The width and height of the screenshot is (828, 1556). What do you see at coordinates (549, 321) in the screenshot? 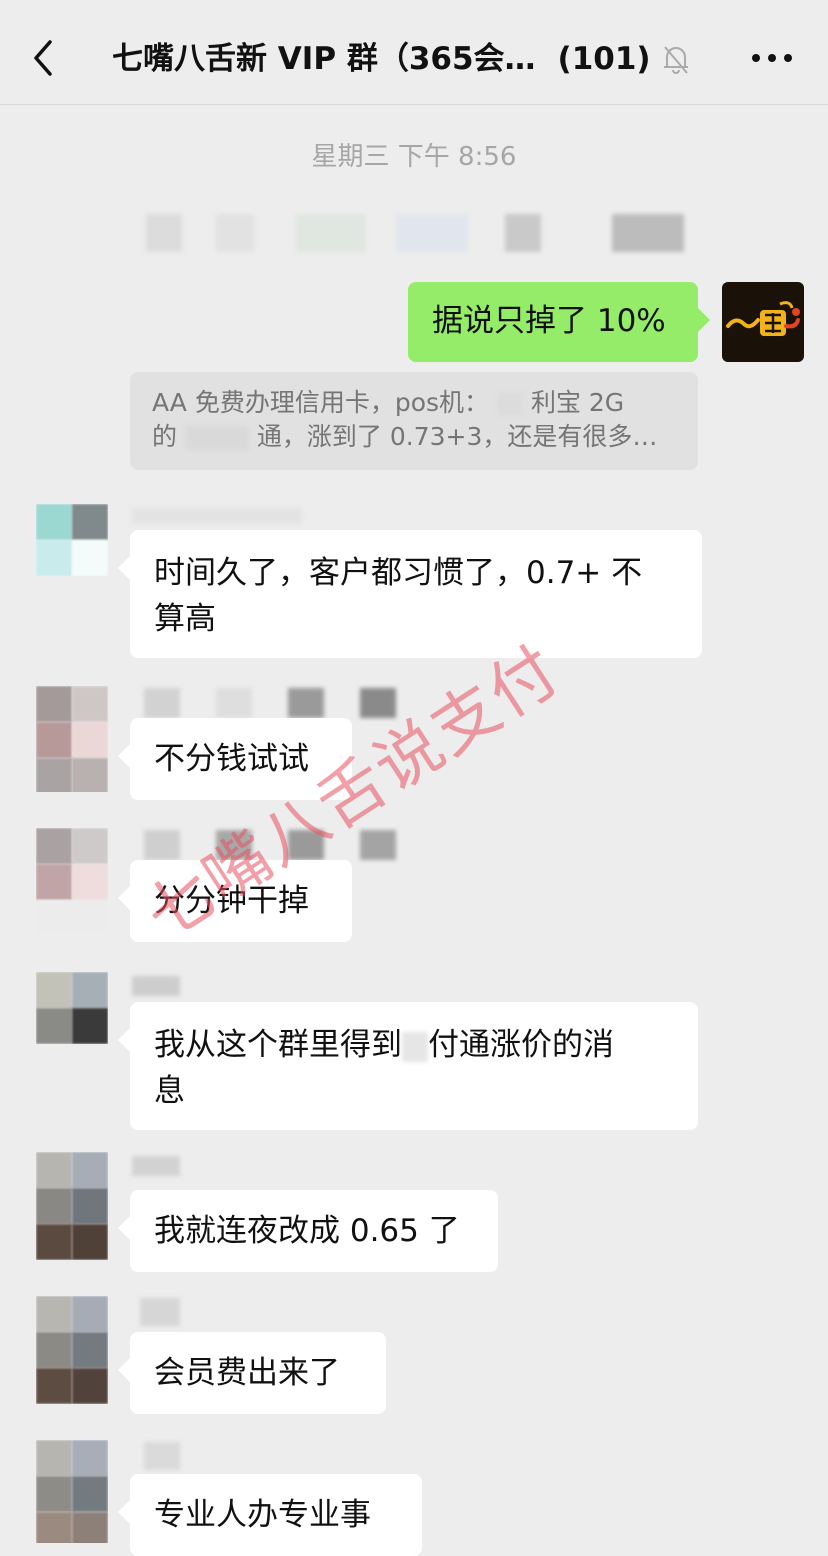
I see `message-text: 据说只掉了 10%` at bounding box center [549, 321].